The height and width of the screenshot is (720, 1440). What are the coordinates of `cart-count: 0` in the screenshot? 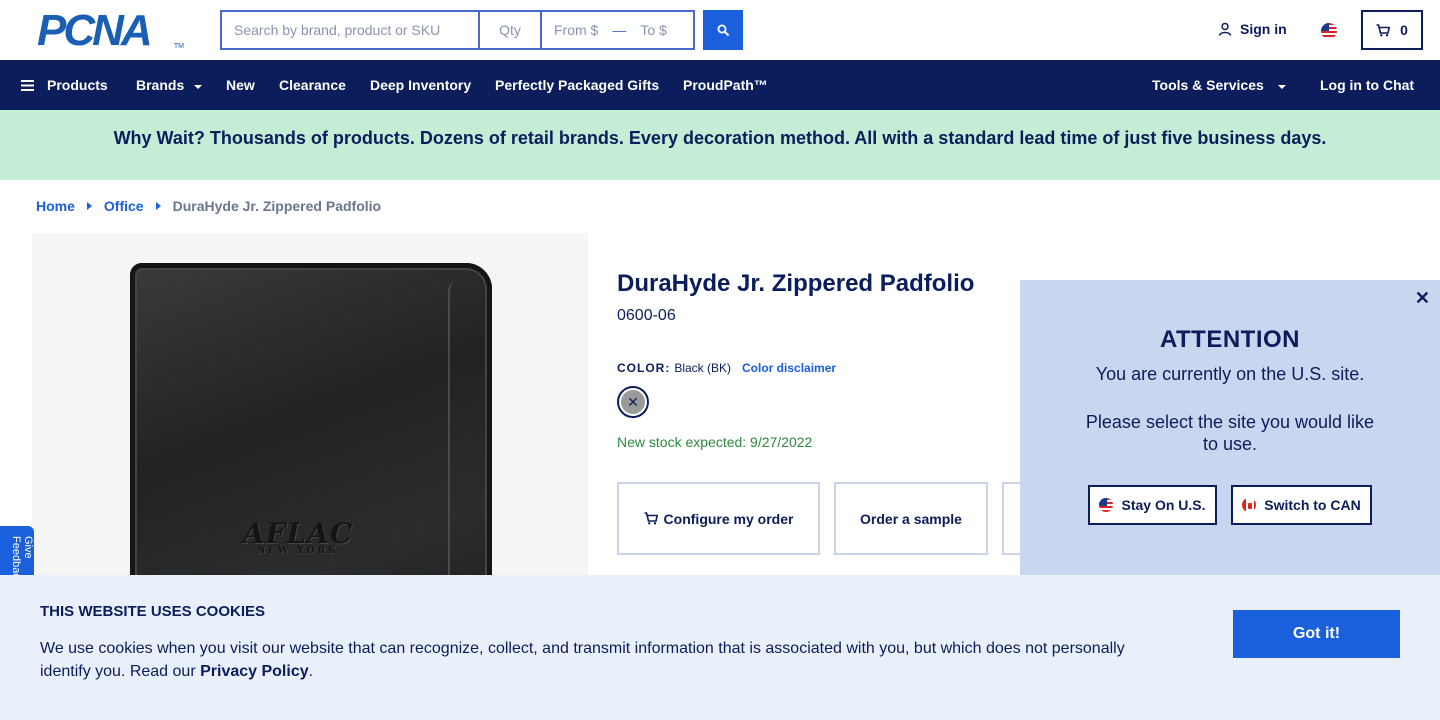 It's located at (1404, 30).